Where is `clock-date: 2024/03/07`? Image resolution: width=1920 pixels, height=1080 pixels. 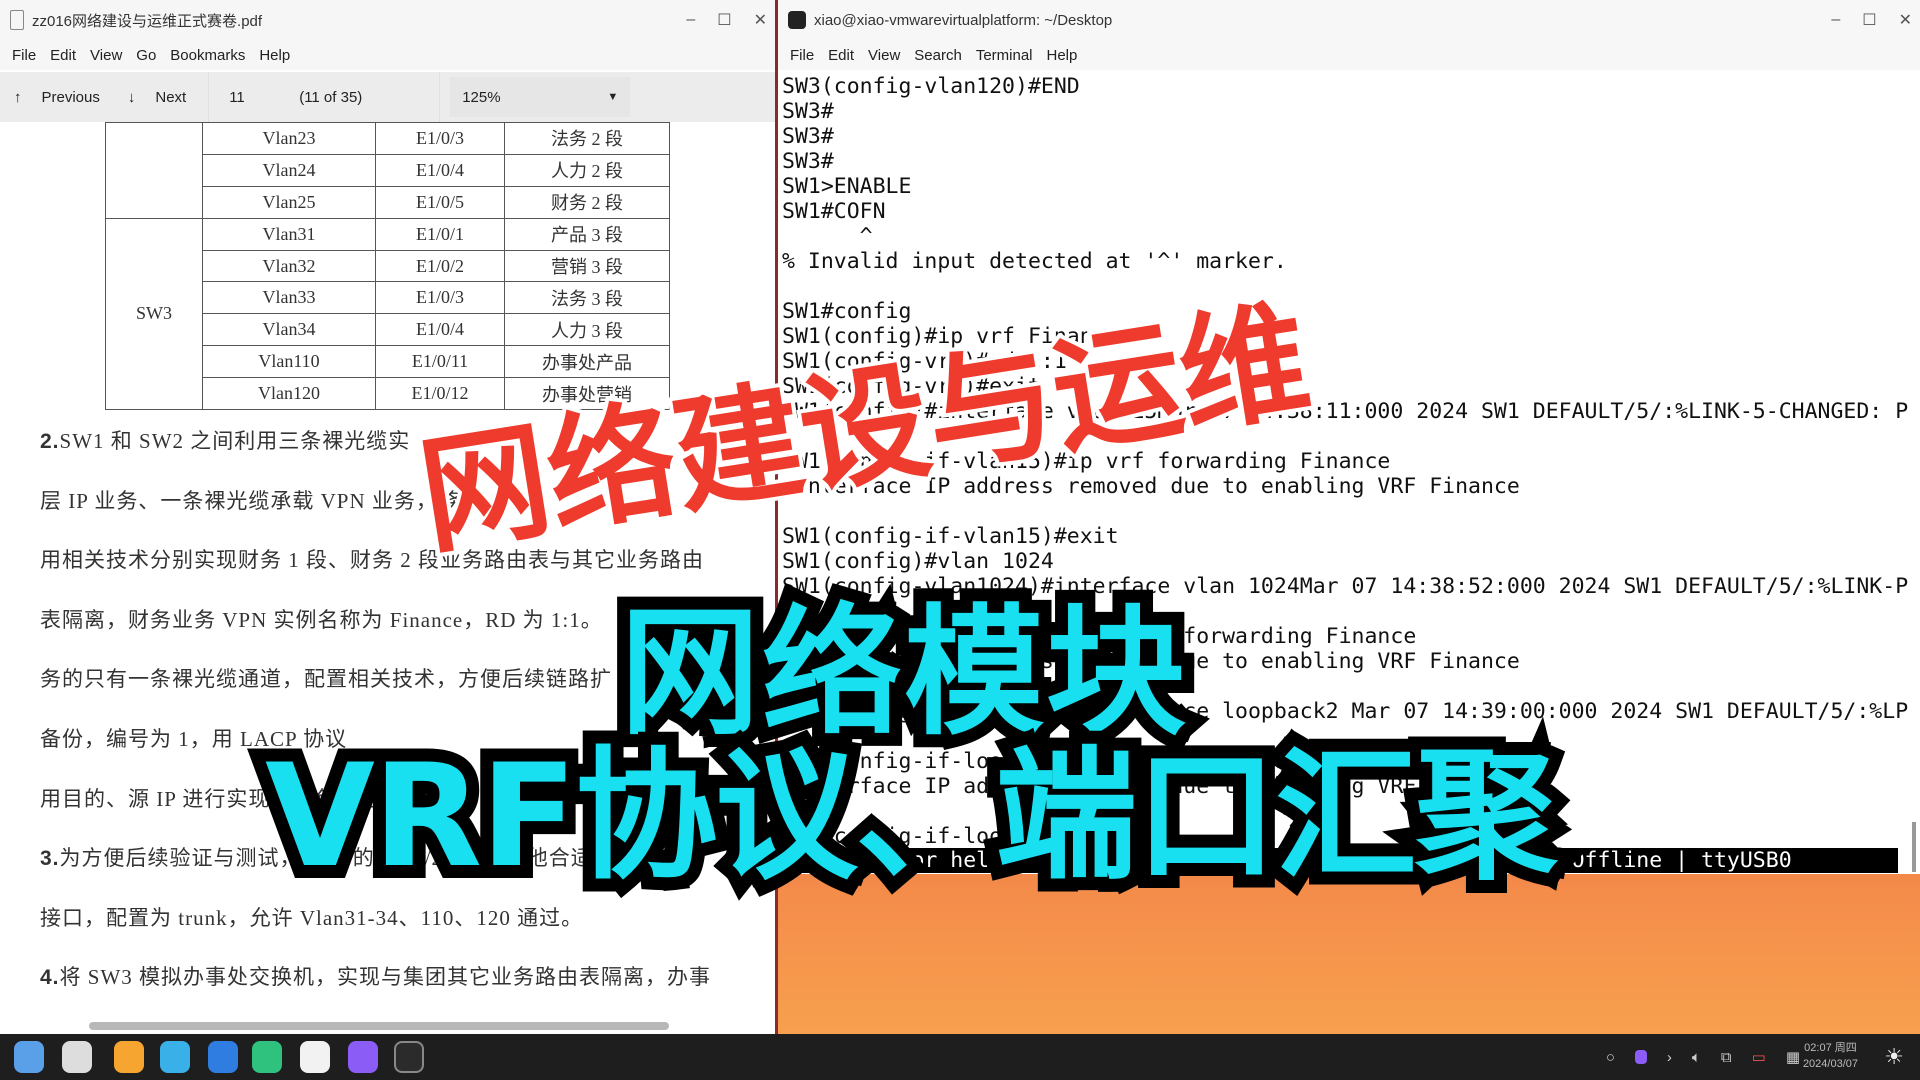
clock-date: 2024/03/07 is located at coordinates (1830, 1064).